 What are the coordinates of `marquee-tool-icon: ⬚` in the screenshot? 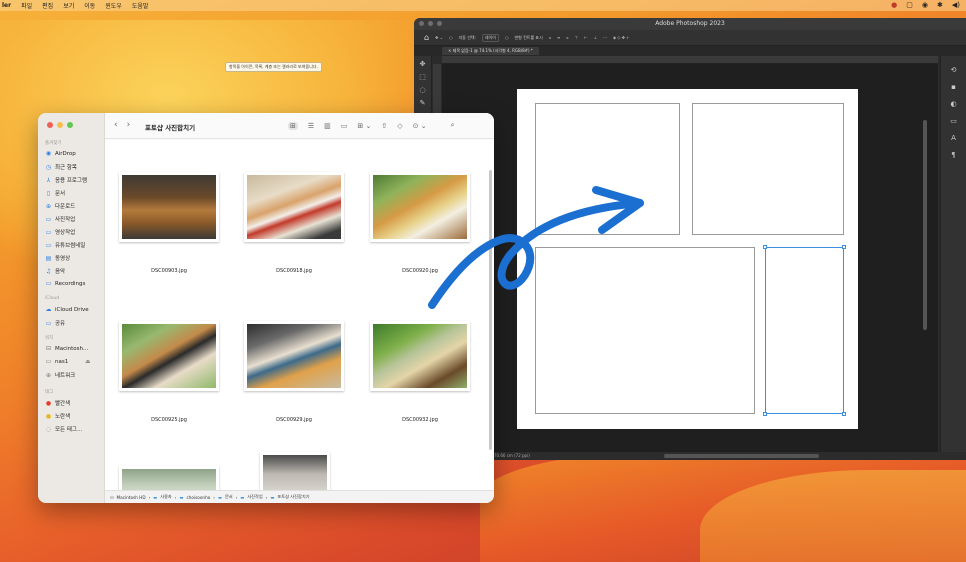 It's located at (423, 77).